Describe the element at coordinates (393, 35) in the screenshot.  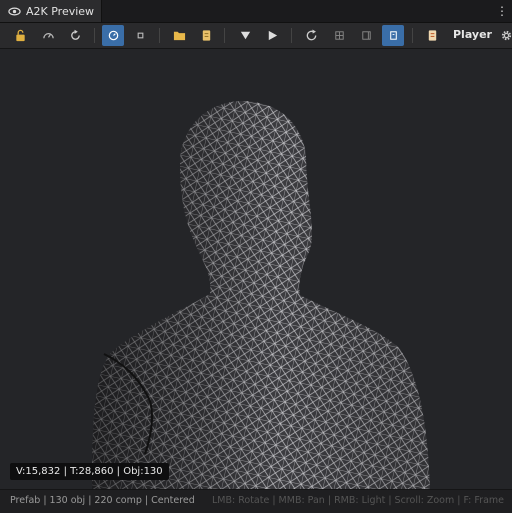
I see `panel-icon` at that location.